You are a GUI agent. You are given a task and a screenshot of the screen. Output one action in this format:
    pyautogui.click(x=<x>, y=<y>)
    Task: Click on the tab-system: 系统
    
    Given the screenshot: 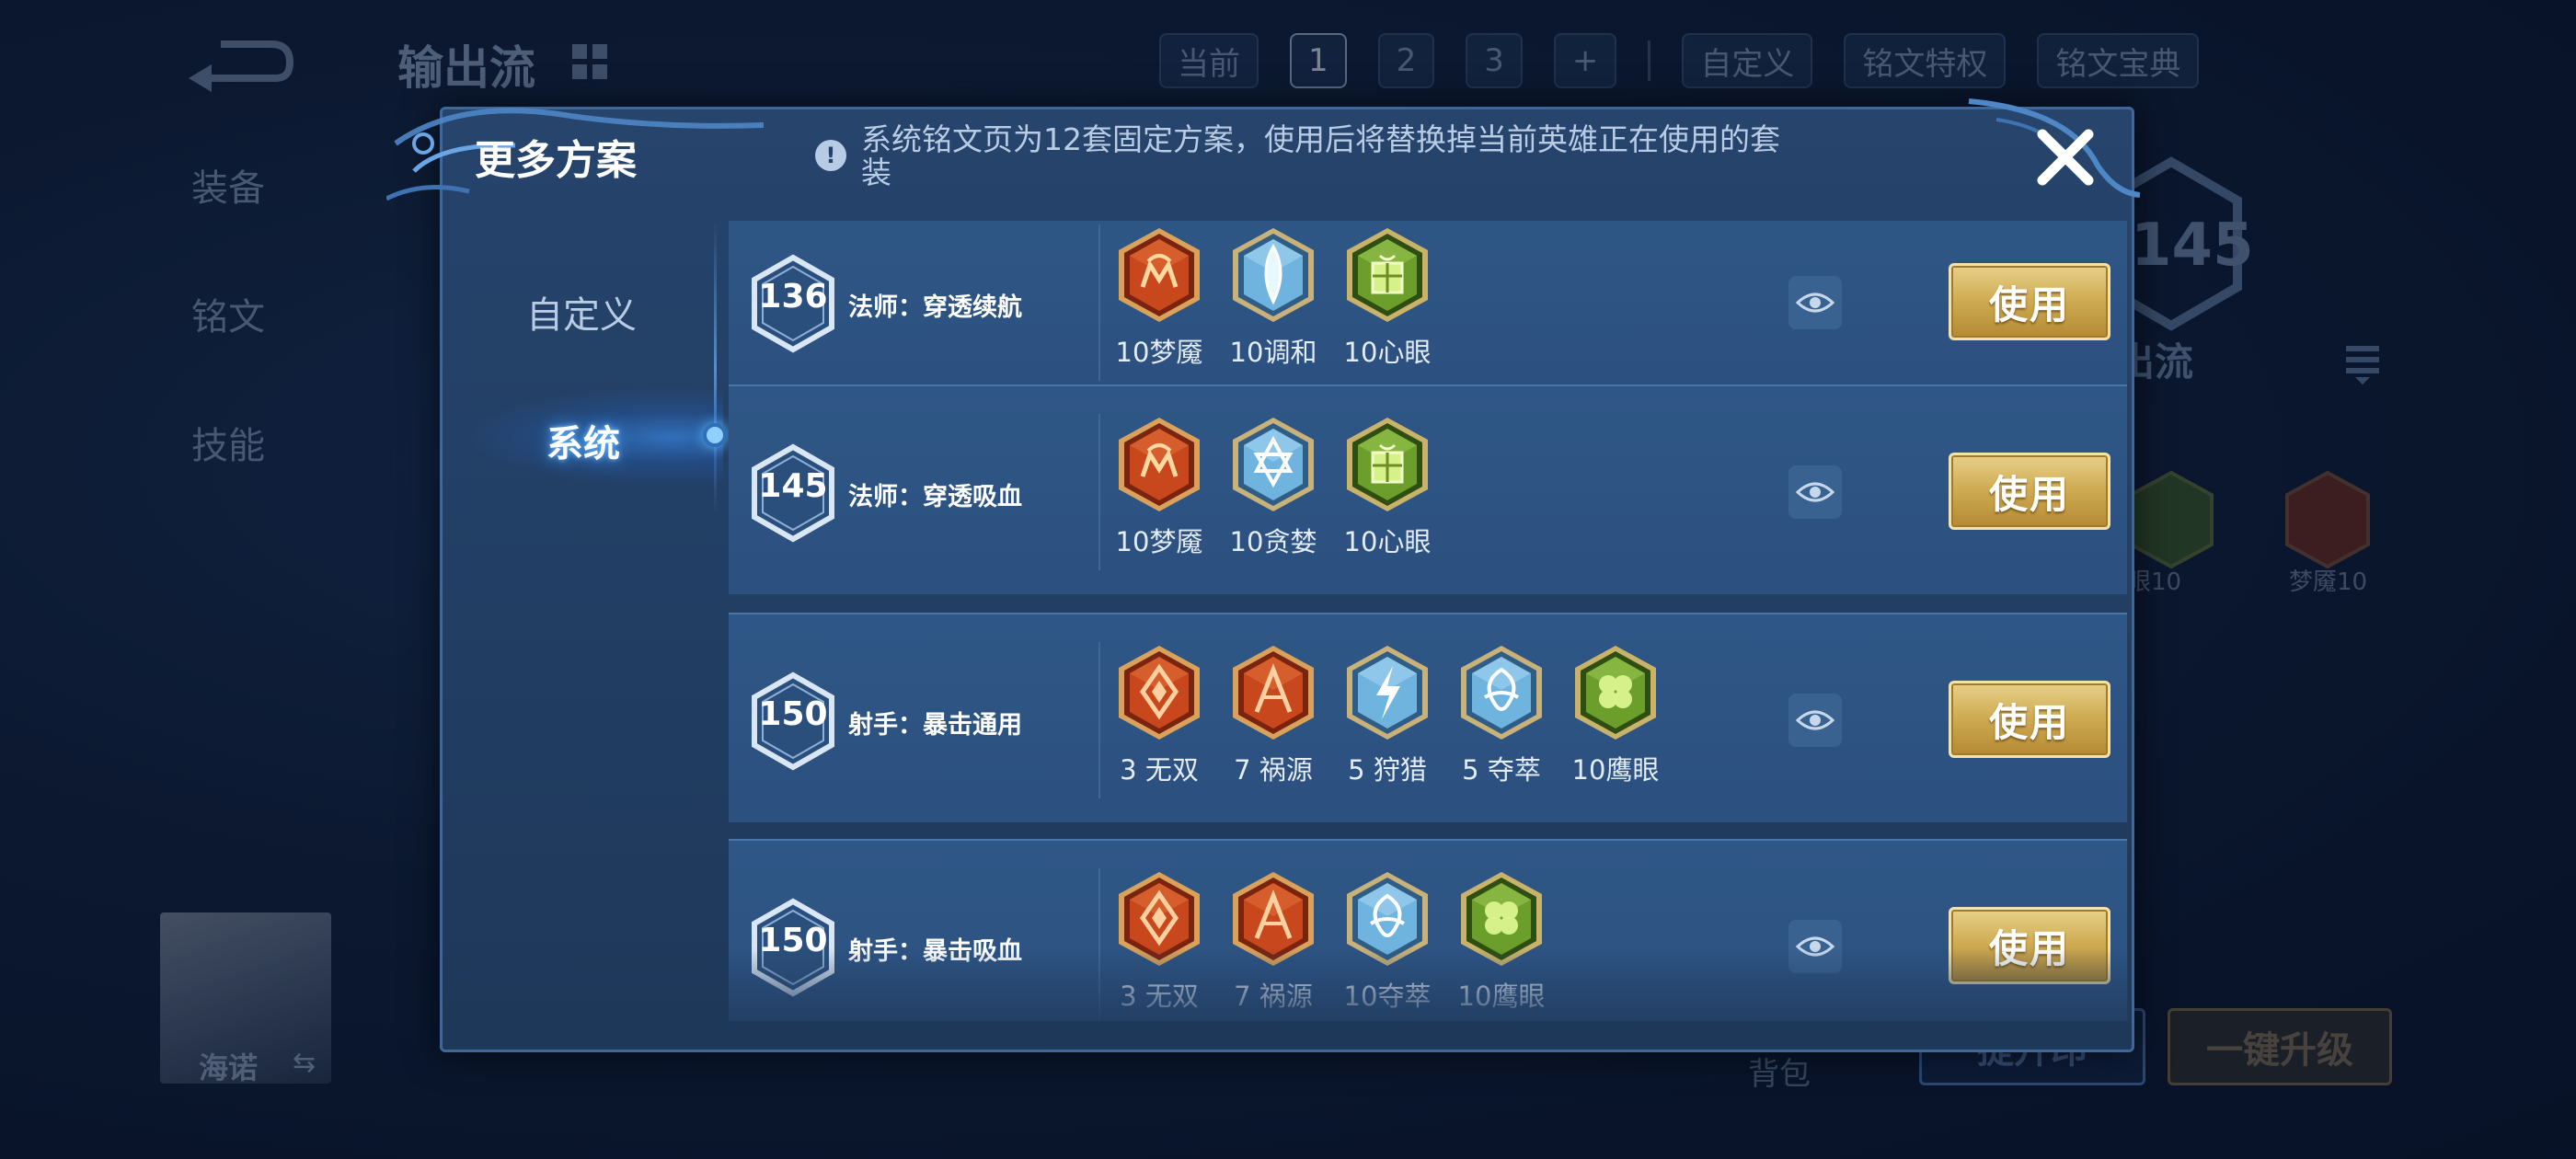 What is the action you would take?
    pyautogui.click(x=583, y=440)
    